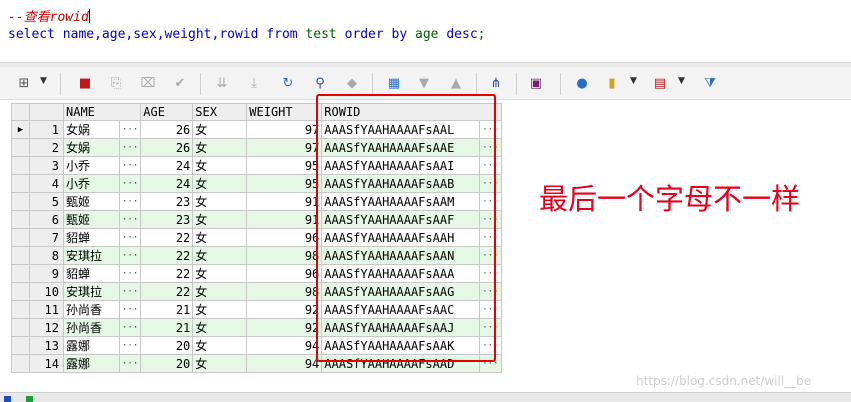 Image resolution: width=851 pixels, height=402 pixels. I want to click on find-icon: ⚲, so click(320, 83).